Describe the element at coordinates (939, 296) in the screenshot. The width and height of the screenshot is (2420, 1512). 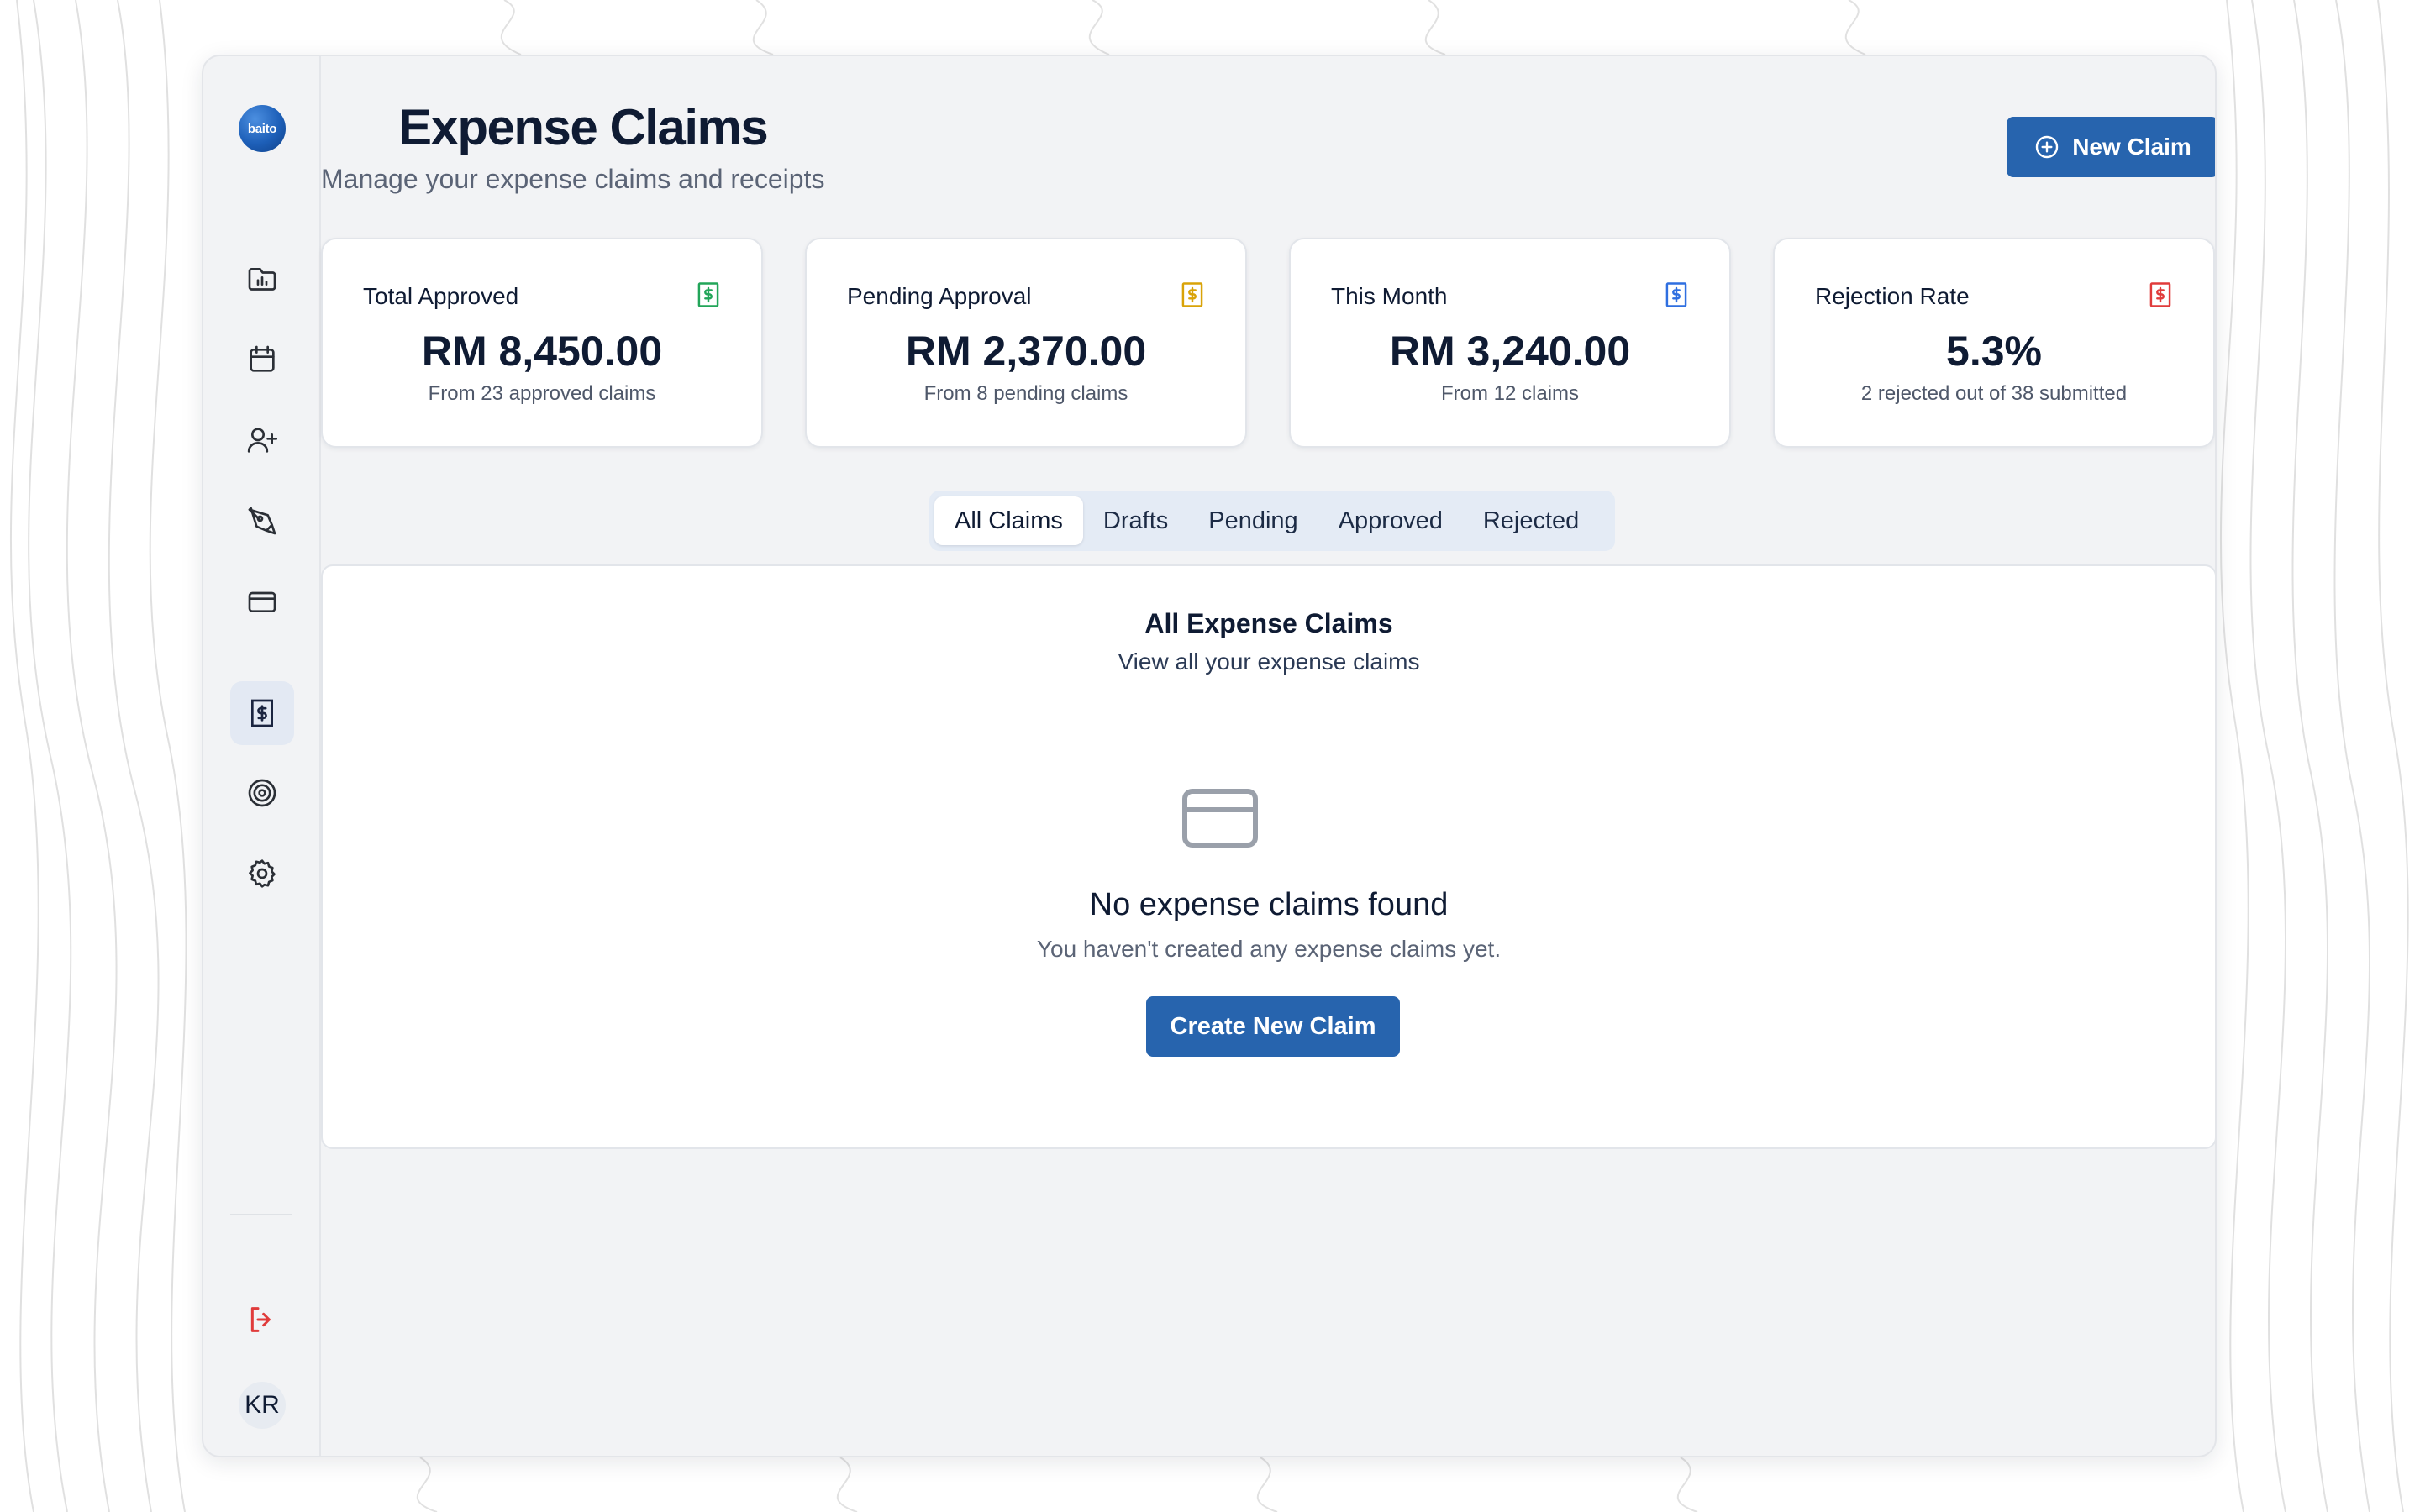
I see `stat-label: Pending Approval` at that location.